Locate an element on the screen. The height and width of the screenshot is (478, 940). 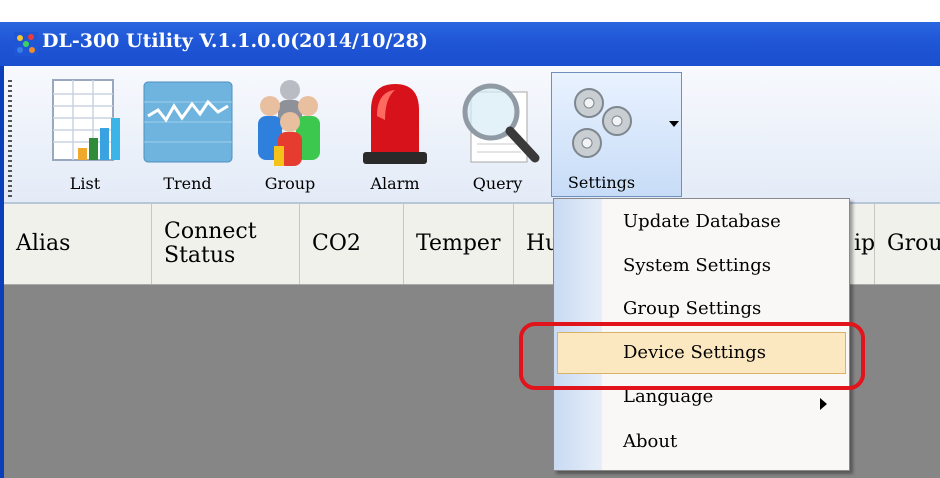
menu-item-about: About is located at coordinates (650, 441).